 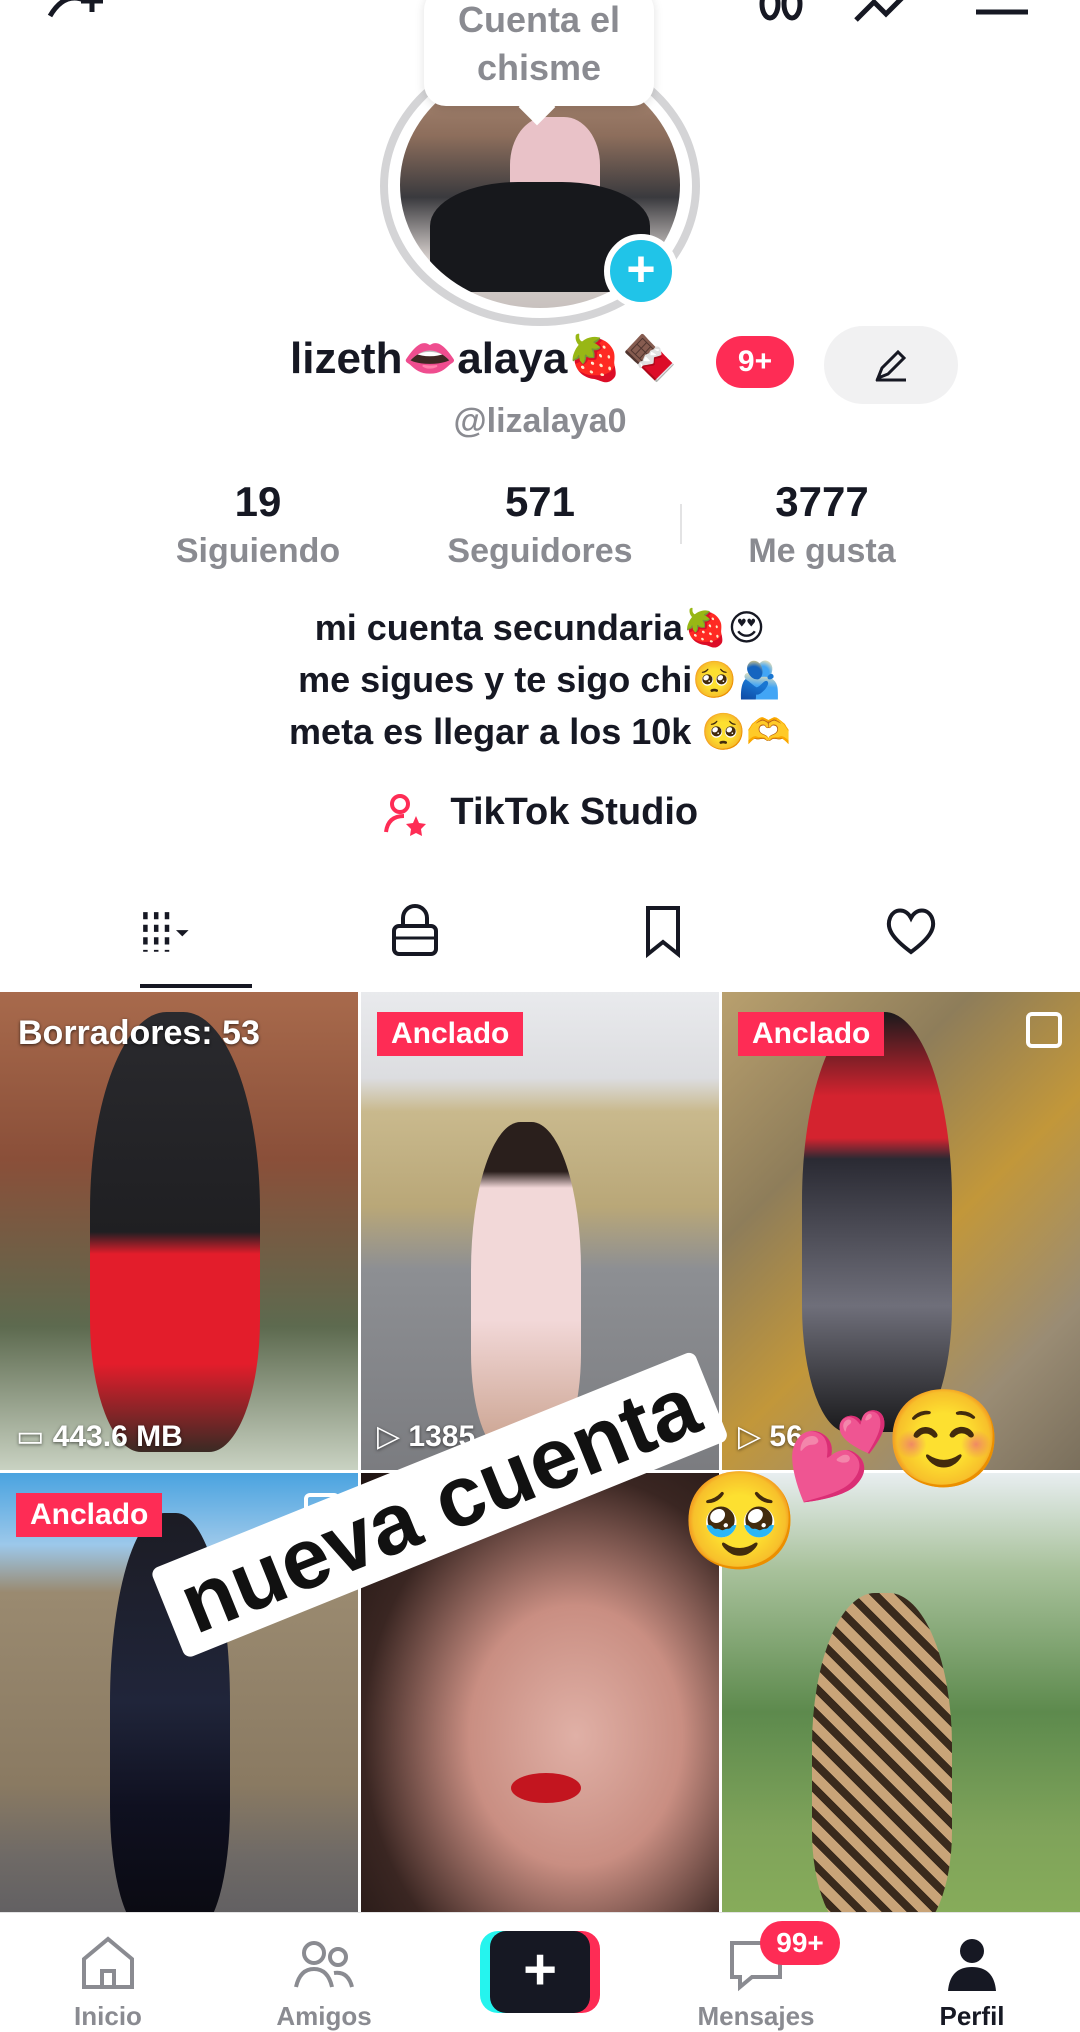 What do you see at coordinates (324, 1964) in the screenshot?
I see `friends-icon` at bounding box center [324, 1964].